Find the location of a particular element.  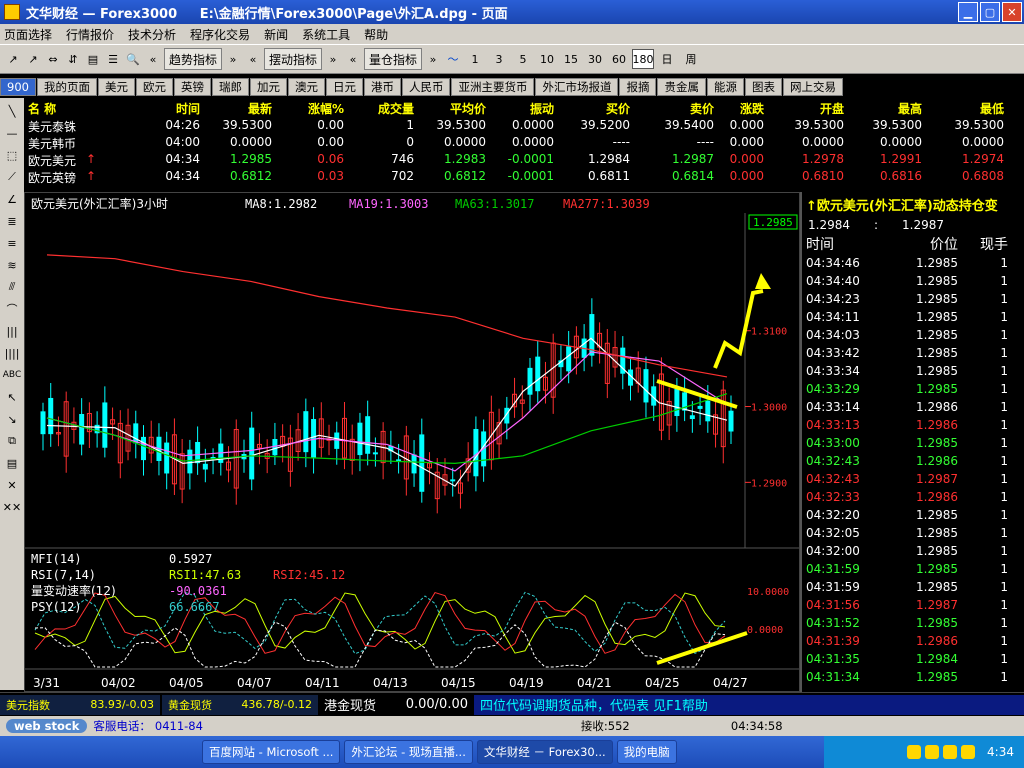

hk-gold-cell: 港金现货 0.00/0.00 is located at coordinates (396, 704).